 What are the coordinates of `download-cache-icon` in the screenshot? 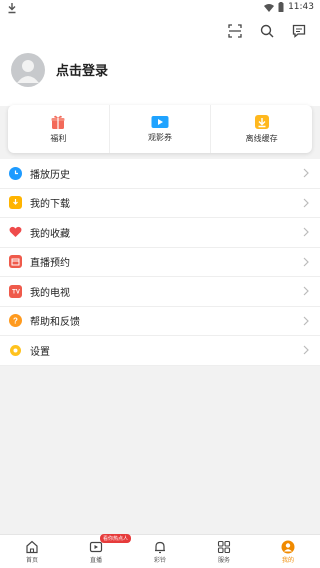 It's located at (261, 122).